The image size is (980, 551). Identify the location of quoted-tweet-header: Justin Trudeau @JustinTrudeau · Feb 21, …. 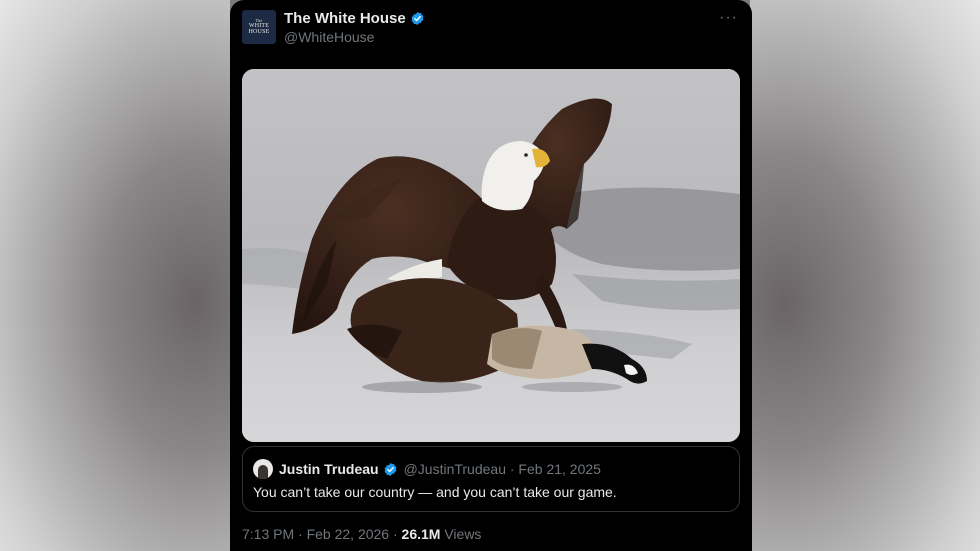
(427, 469).